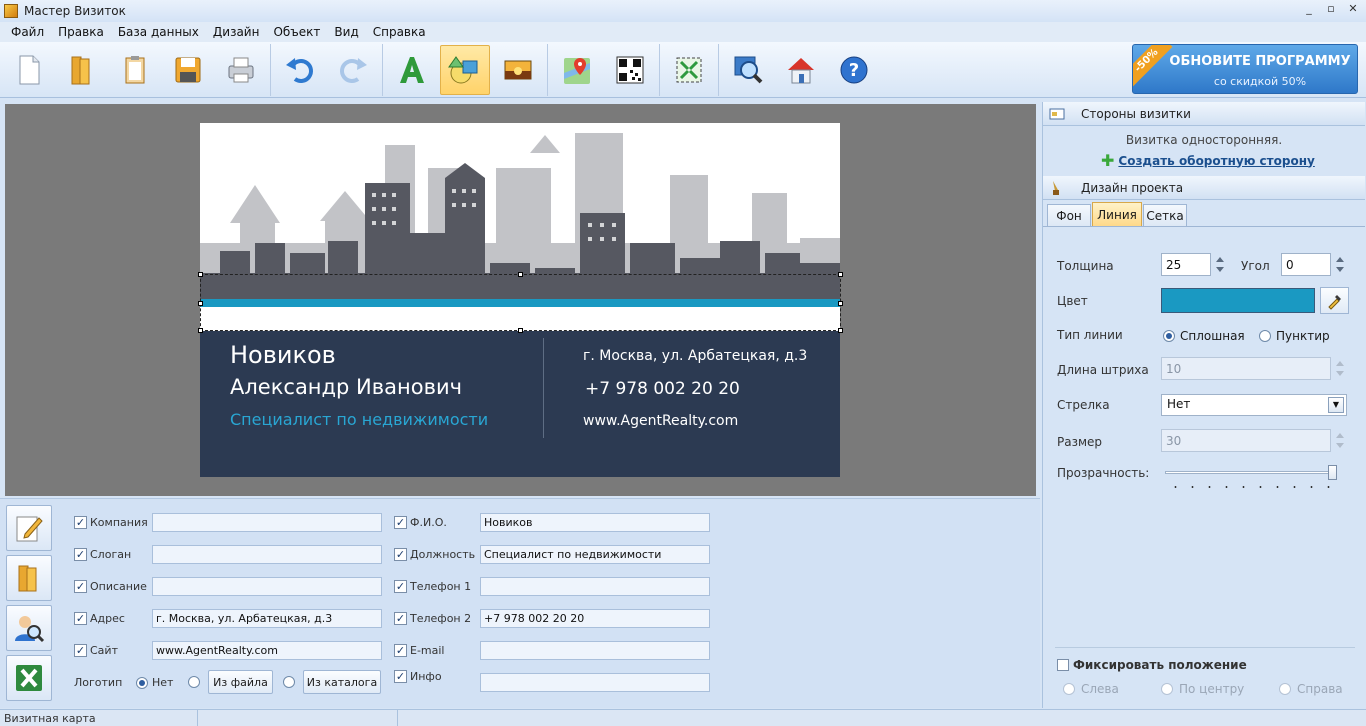  What do you see at coordinates (1340, 368) in the screenshot?
I see `dash-length-spinner` at bounding box center [1340, 368].